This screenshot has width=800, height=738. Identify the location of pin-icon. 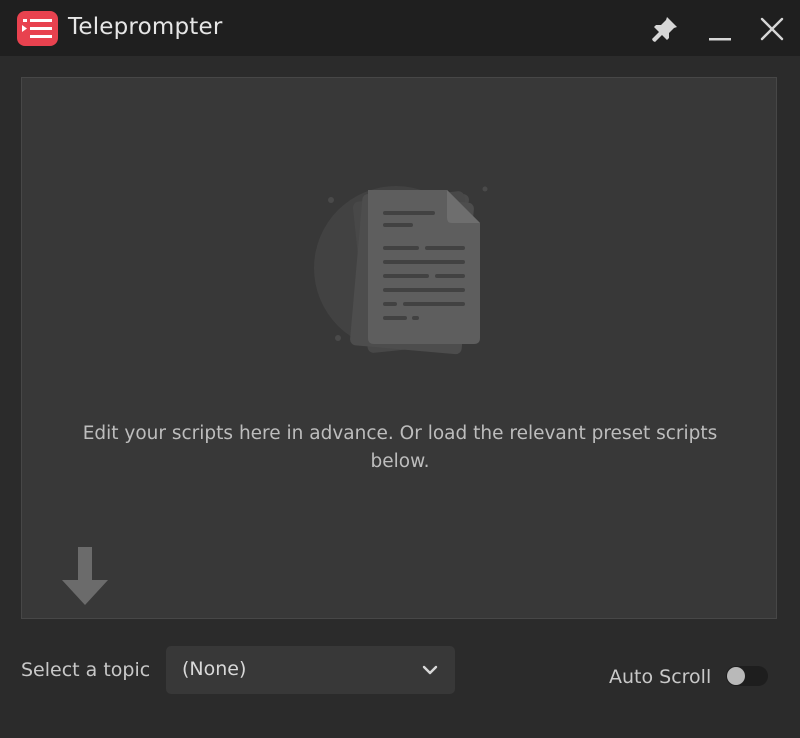
(664, 29).